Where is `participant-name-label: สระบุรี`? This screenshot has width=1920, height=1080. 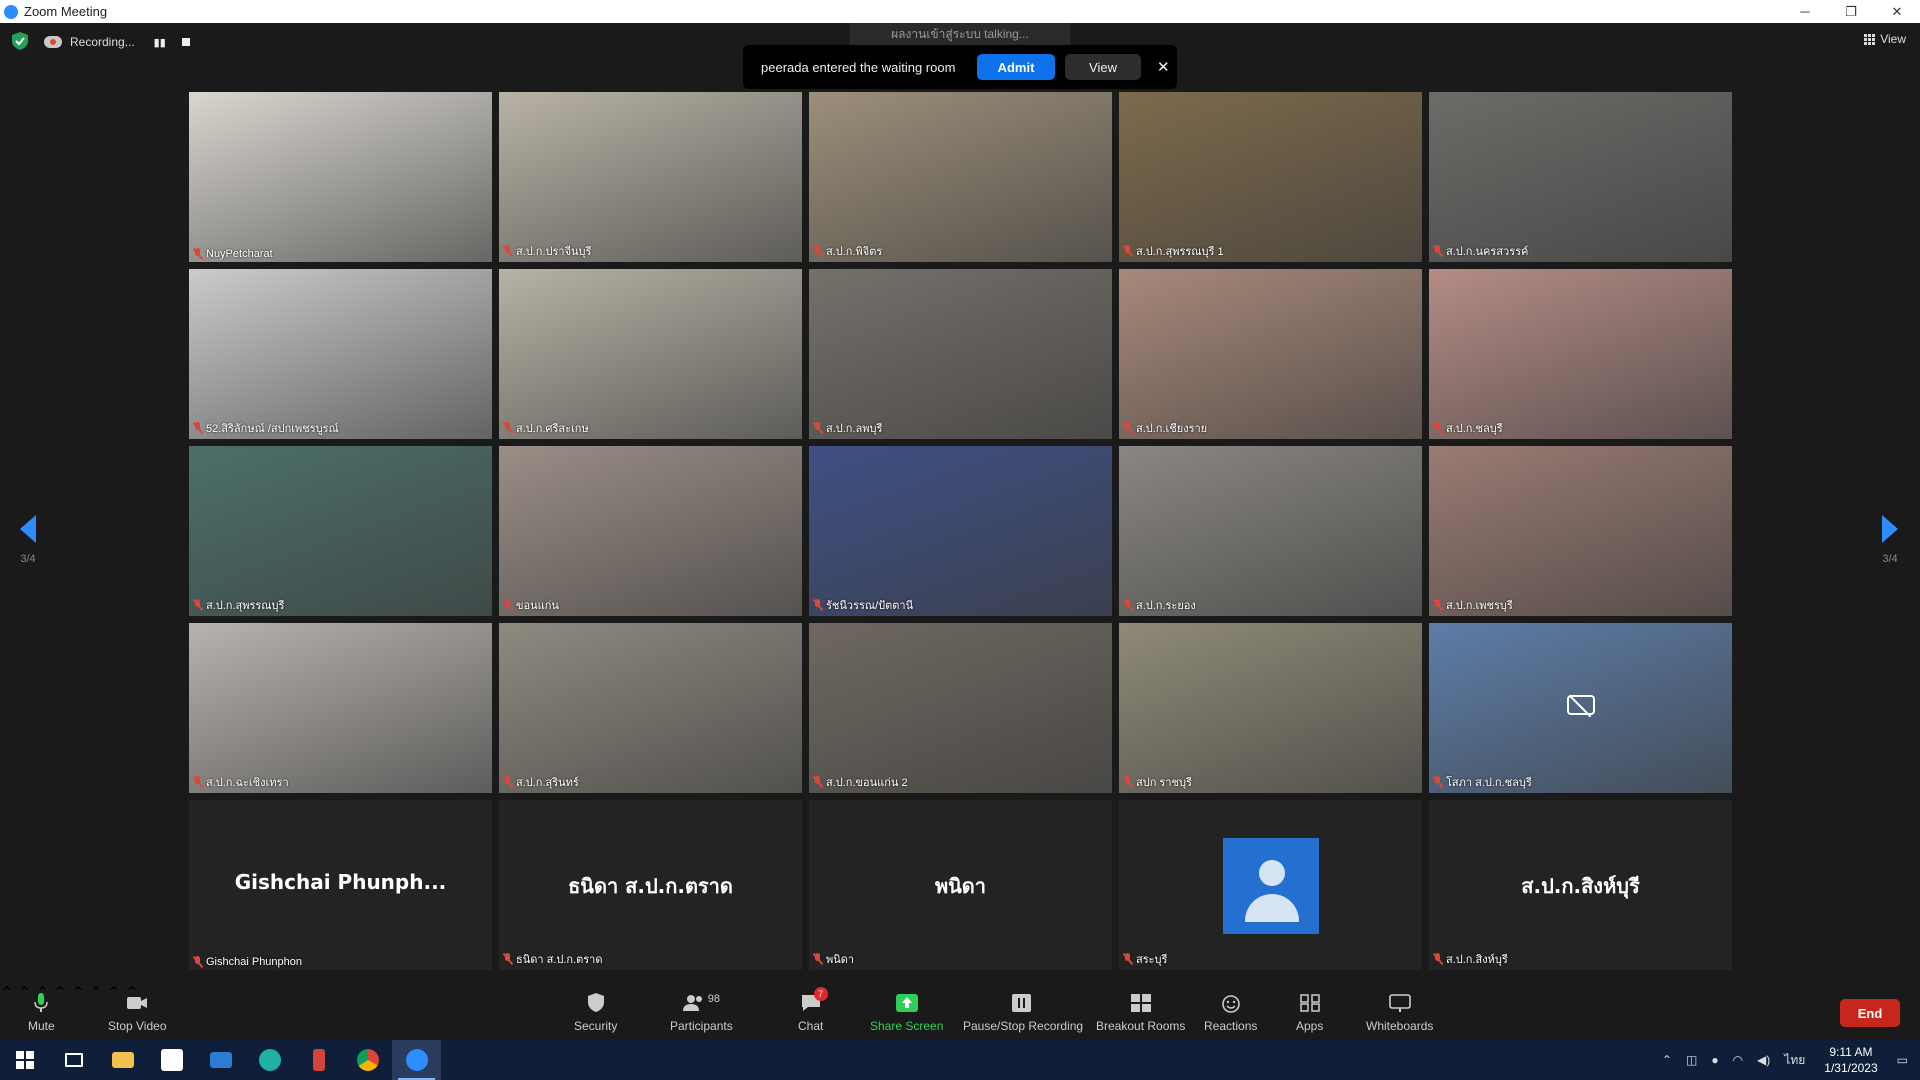
participant-name-label: สระบุรี is located at coordinates (1145, 959).